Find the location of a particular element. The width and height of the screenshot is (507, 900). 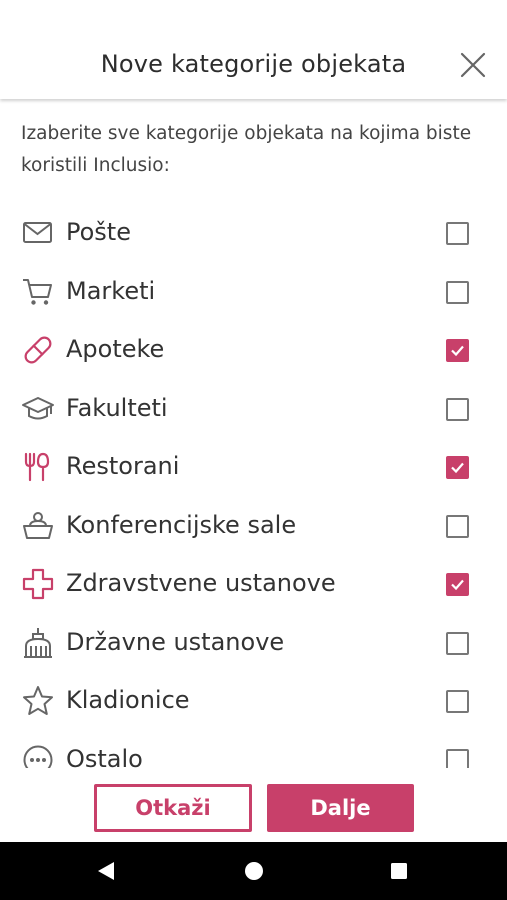

recents-icon is located at coordinates (399, 871).